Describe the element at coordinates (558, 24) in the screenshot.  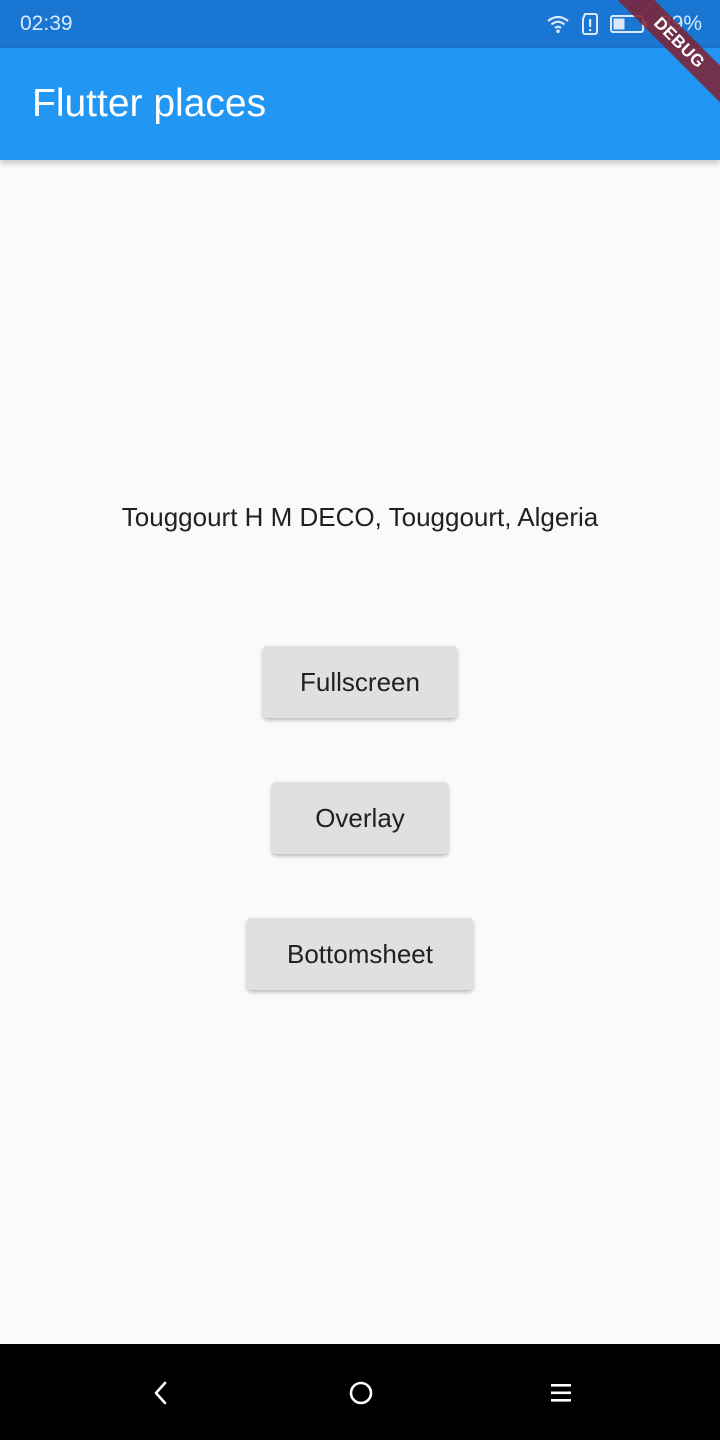
I see `wifi-icon` at that location.